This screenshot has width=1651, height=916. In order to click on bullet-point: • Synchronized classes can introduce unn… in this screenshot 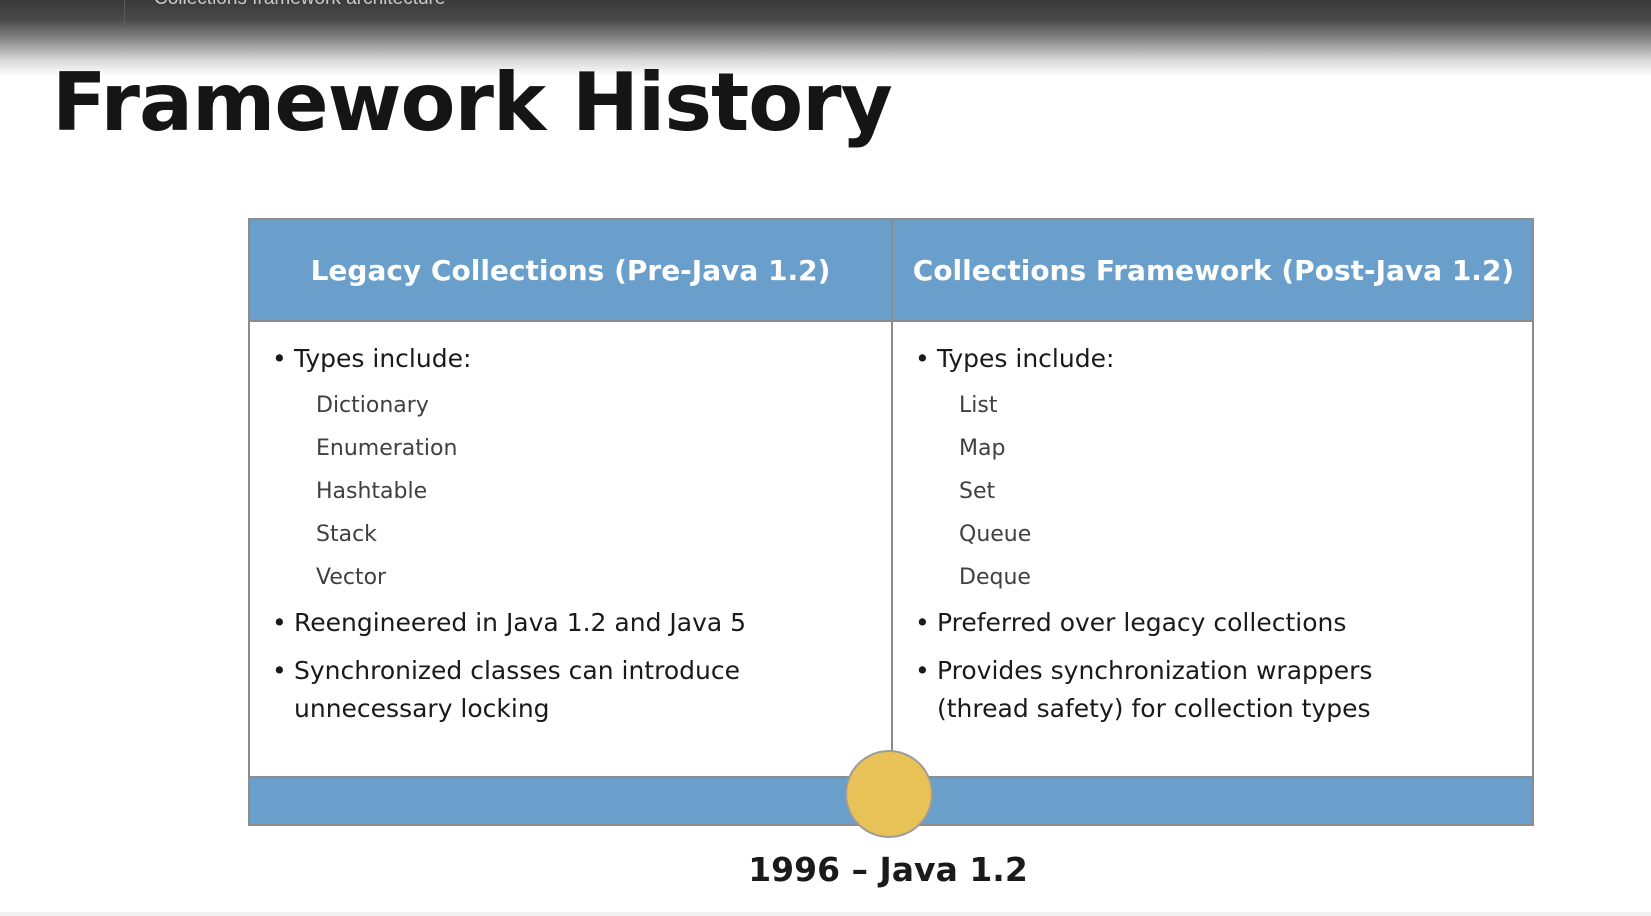, I will do `click(506, 690)`.